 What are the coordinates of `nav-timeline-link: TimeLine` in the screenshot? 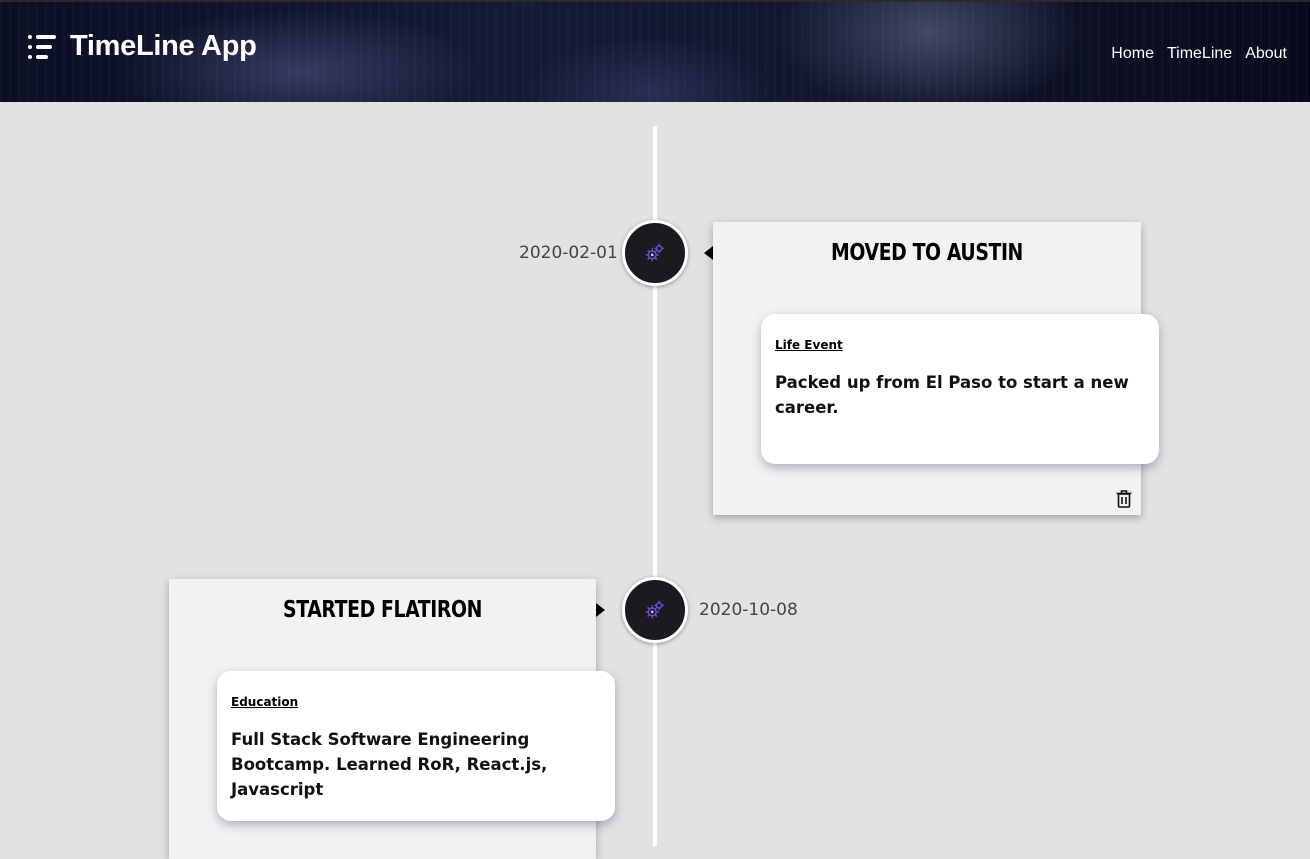 It's located at (1199, 54).